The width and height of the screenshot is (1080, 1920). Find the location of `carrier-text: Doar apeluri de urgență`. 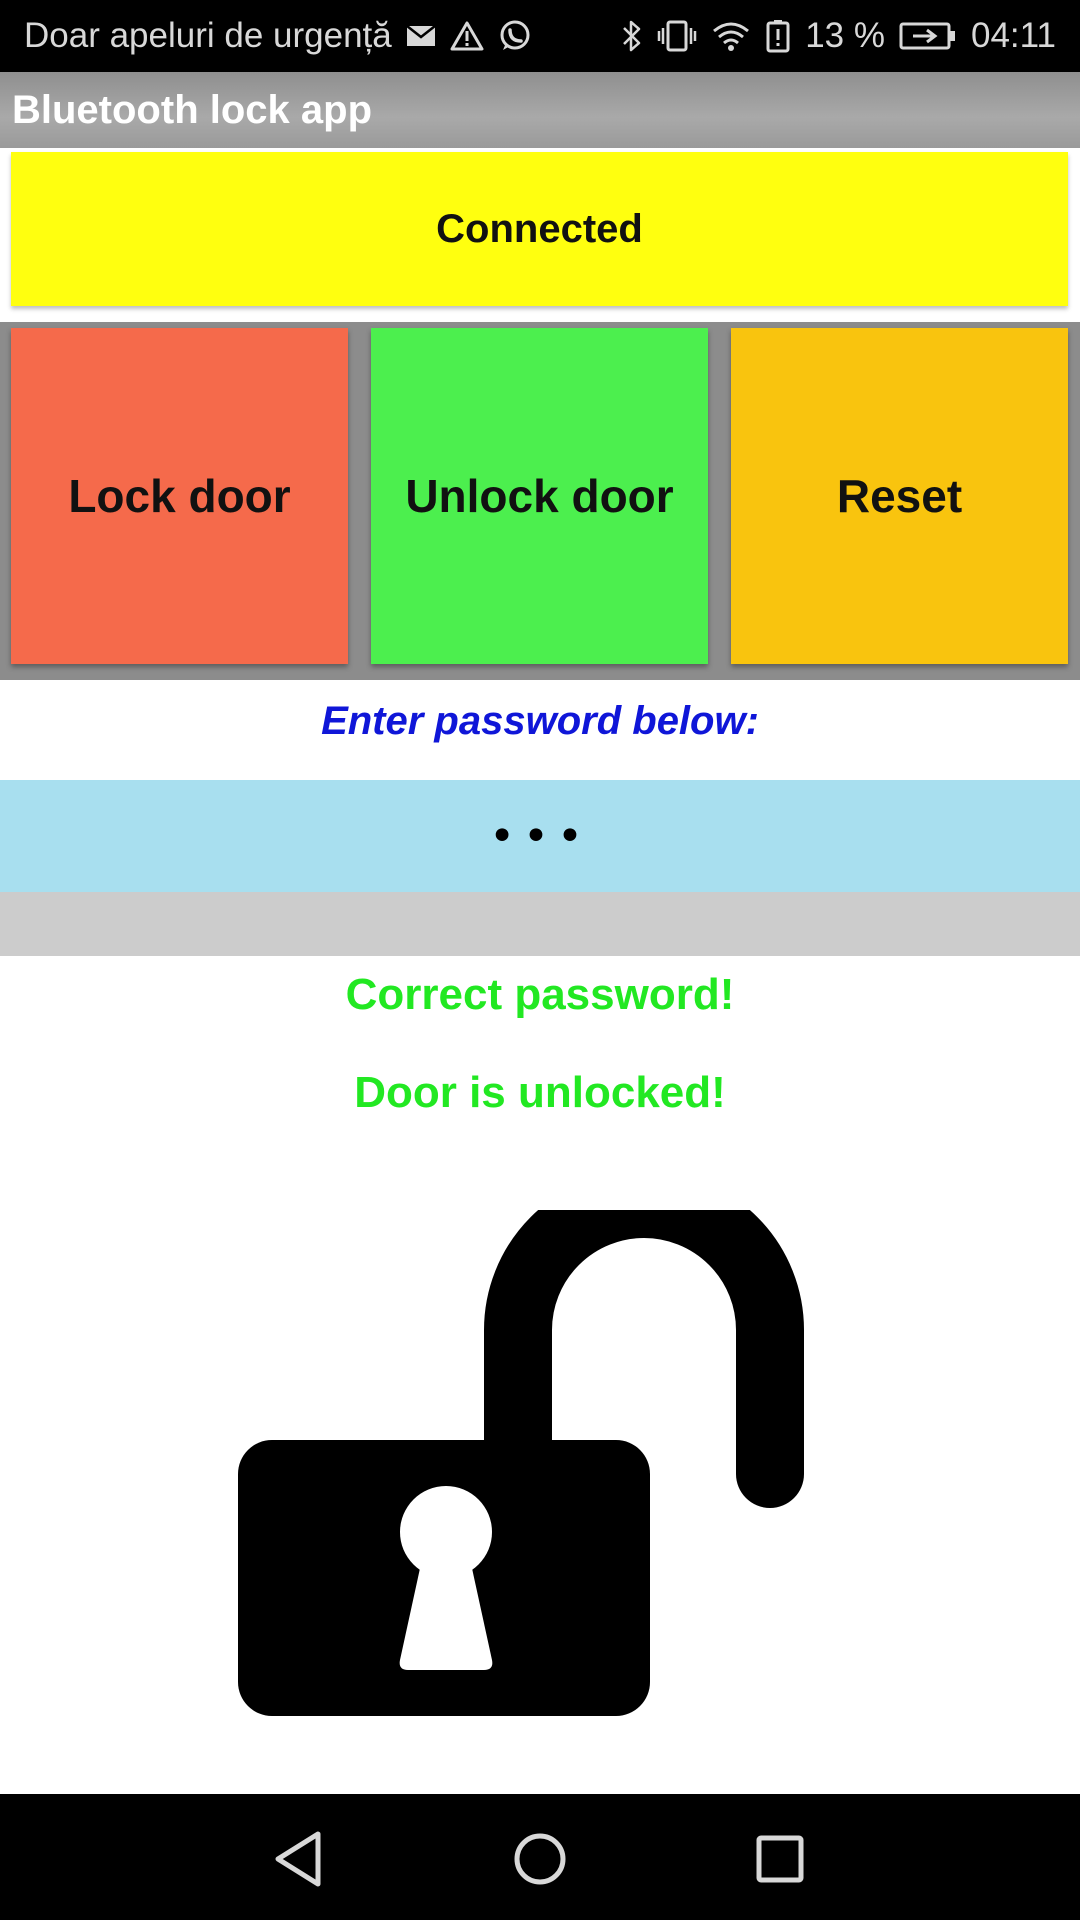

carrier-text: Doar apeluri de urgență is located at coordinates (208, 35).